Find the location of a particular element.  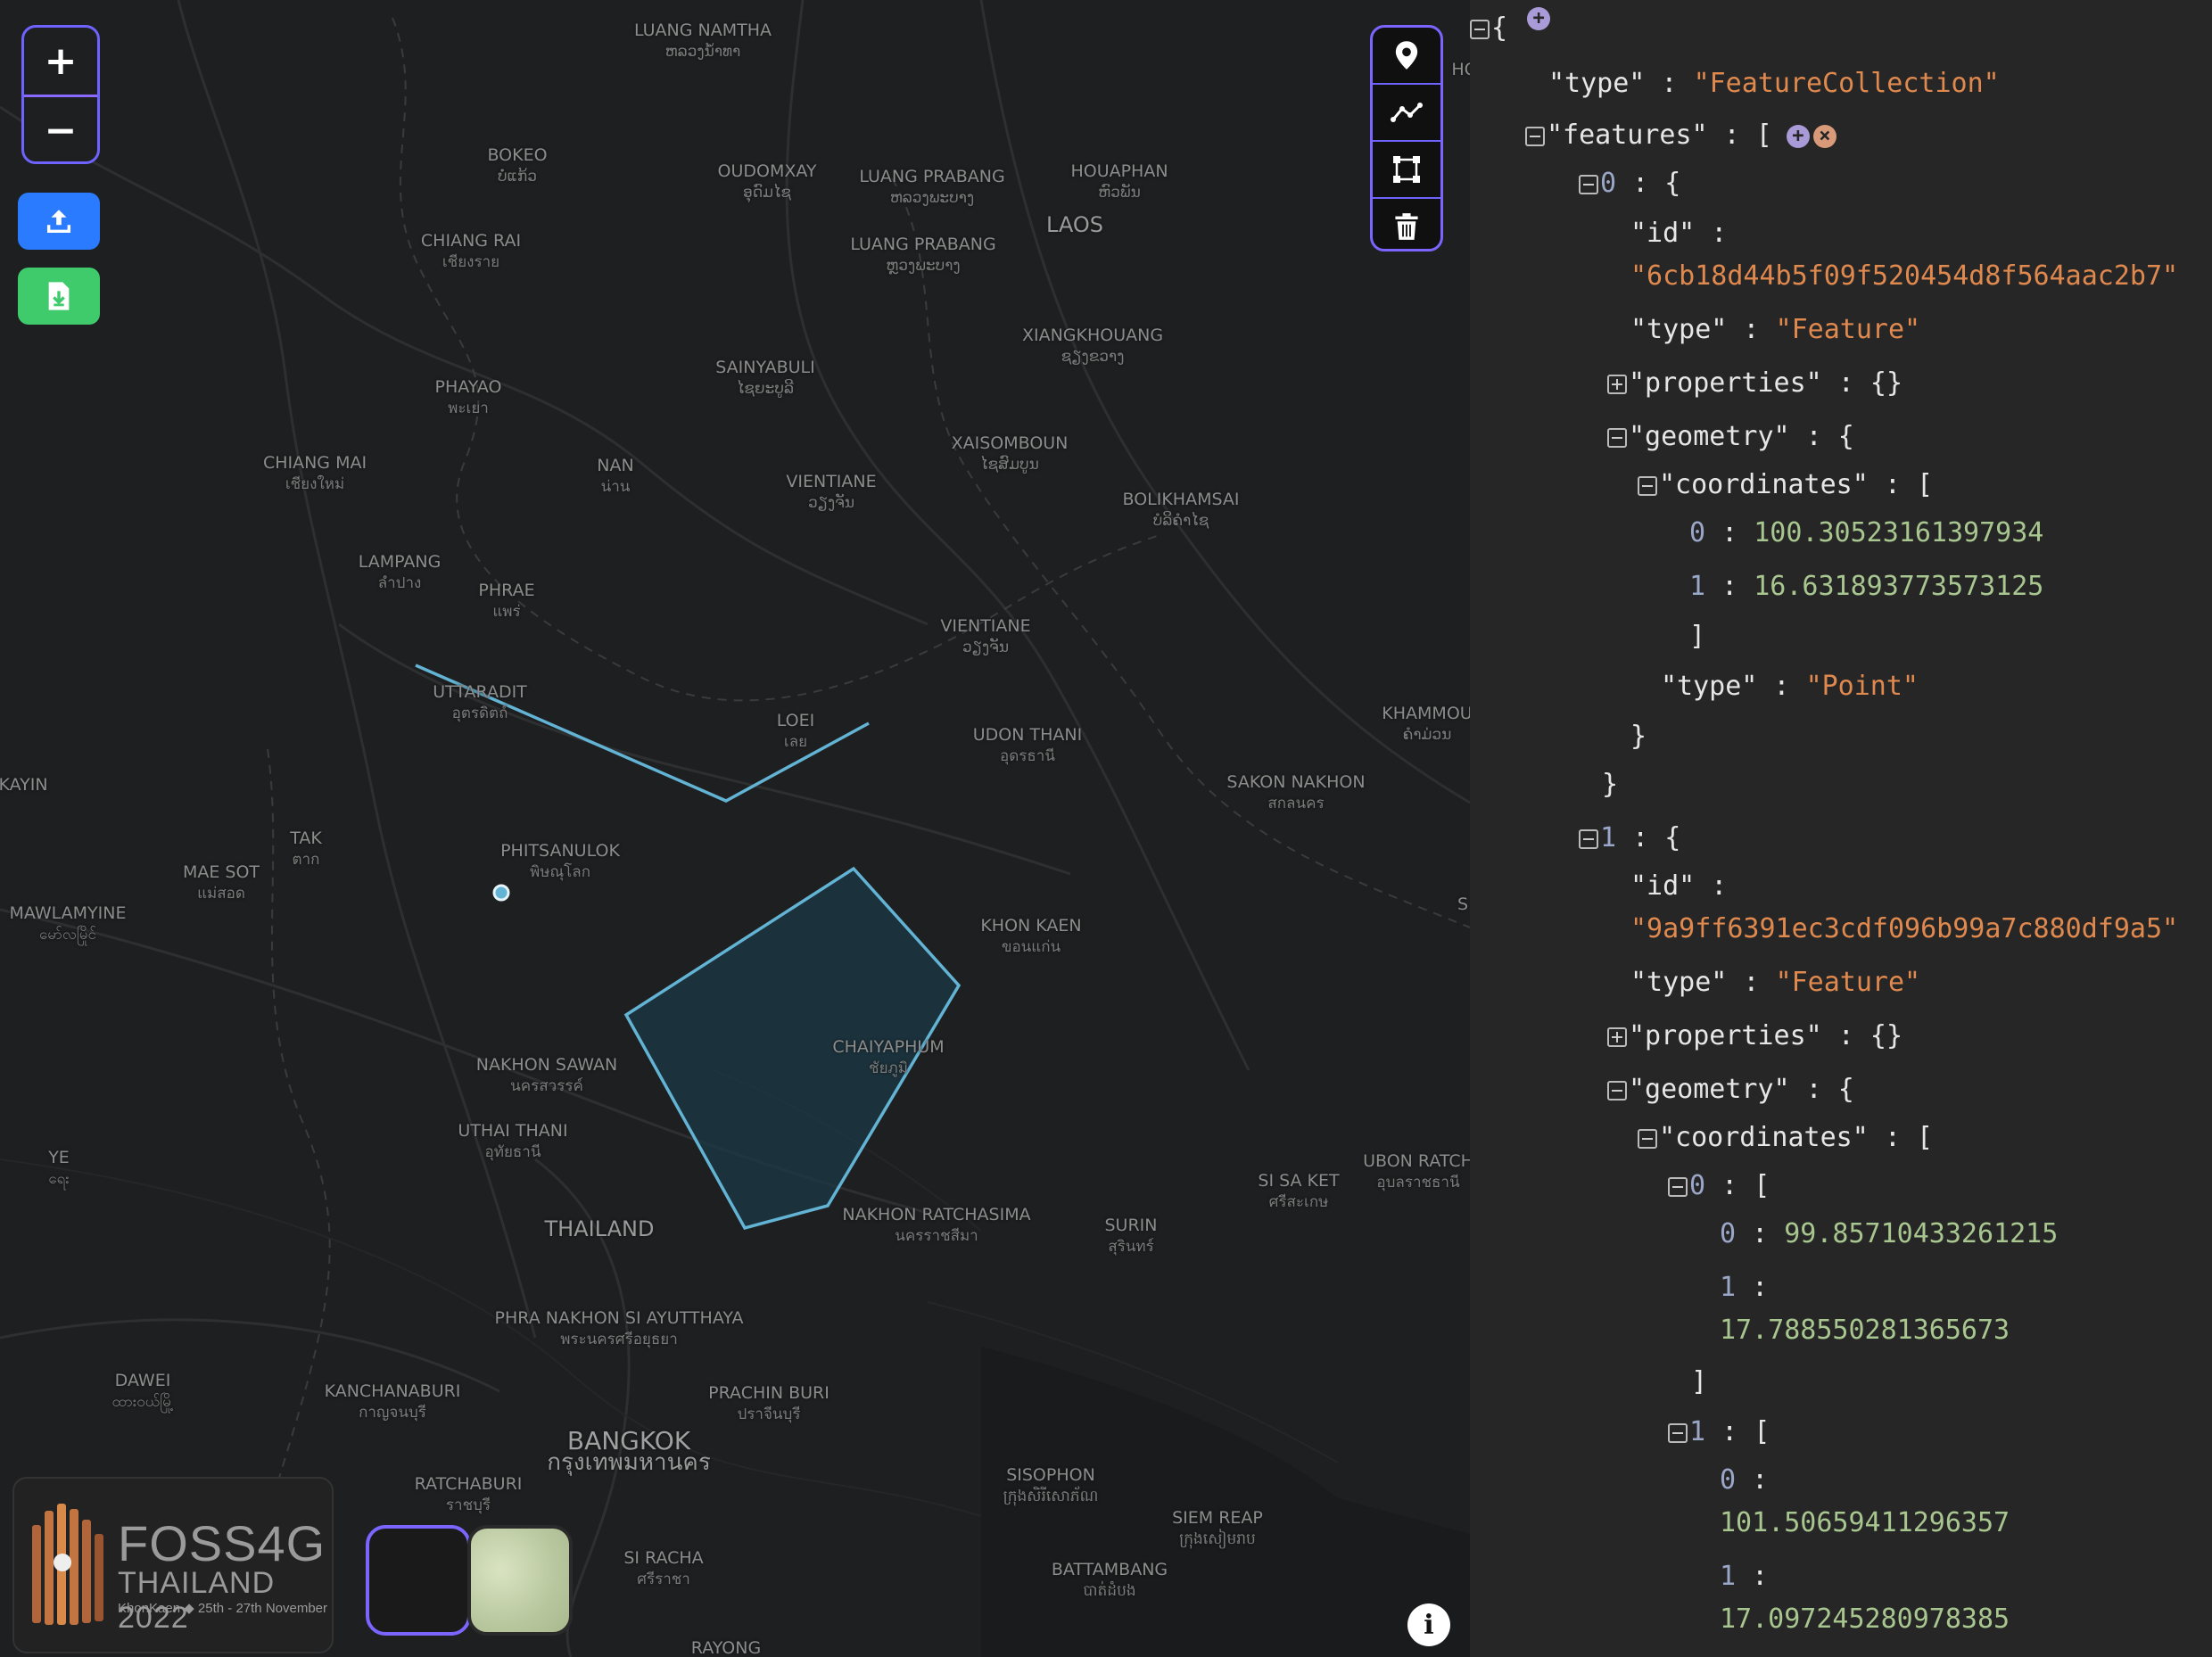

json-number: 16.631893773573125 is located at coordinates (1899, 586).